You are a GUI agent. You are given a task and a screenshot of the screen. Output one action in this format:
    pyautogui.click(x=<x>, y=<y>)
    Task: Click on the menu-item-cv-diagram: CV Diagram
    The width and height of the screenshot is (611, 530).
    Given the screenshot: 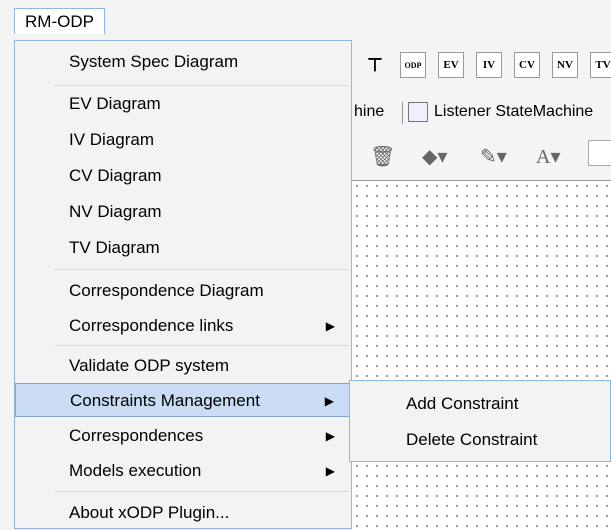 What is the action you would take?
    pyautogui.click(x=183, y=176)
    